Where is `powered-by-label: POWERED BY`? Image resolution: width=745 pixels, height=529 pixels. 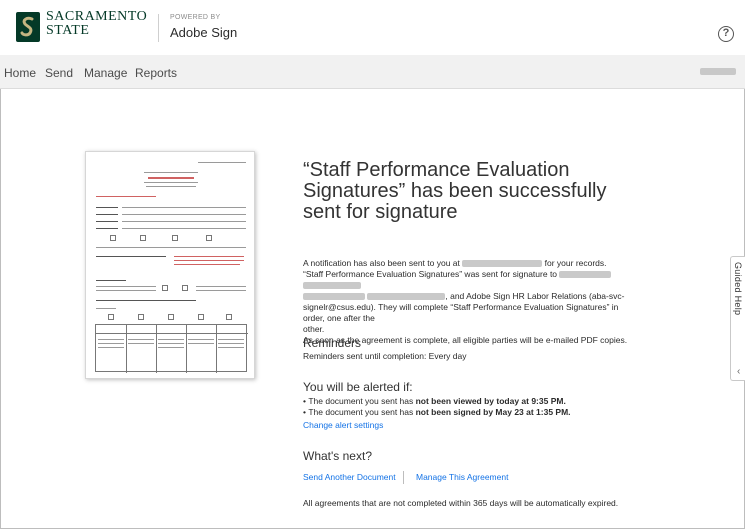 powered-by-label: POWERED BY is located at coordinates (195, 17).